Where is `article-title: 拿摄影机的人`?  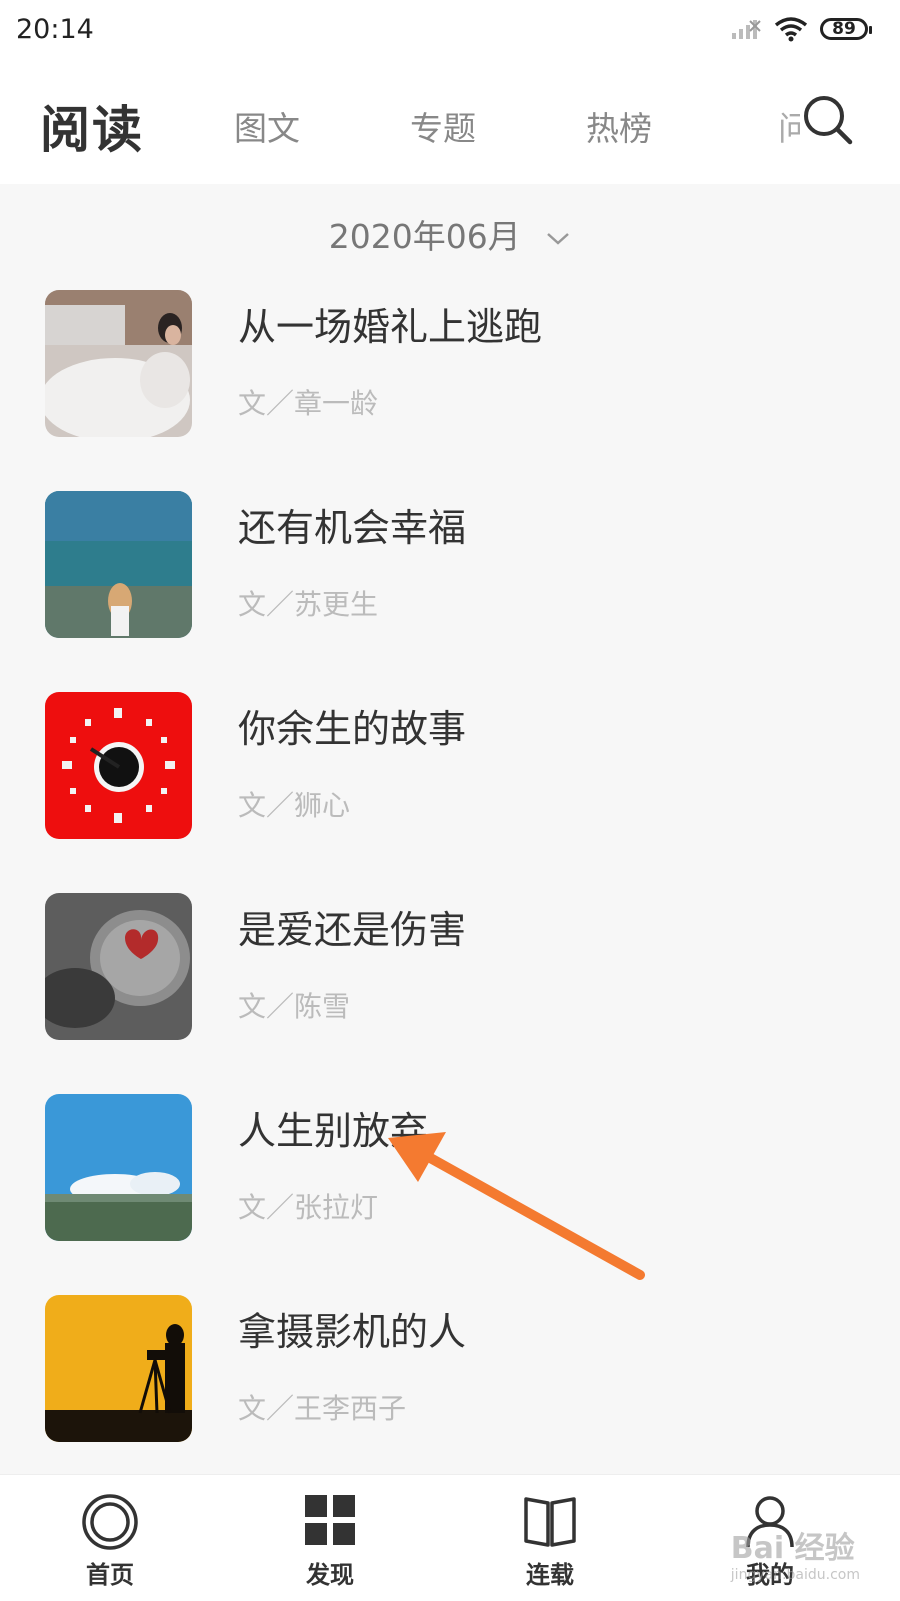
article-title: 拿摄影机的人 is located at coordinates (352, 1332).